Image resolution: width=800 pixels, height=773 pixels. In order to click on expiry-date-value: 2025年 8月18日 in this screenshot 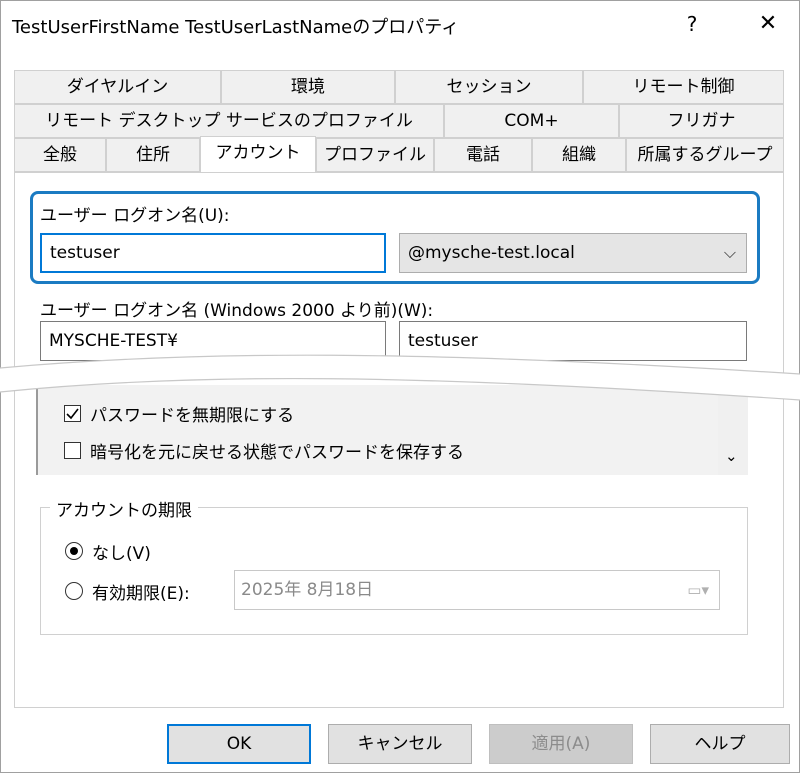, I will do `click(307, 590)`.